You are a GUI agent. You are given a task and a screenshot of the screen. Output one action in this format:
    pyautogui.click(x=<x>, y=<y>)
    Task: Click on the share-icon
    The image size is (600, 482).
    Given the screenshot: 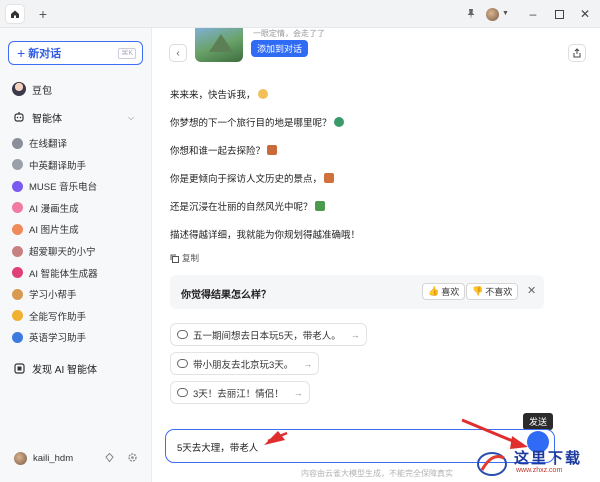 What is the action you would take?
    pyautogui.click(x=577, y=53)
    